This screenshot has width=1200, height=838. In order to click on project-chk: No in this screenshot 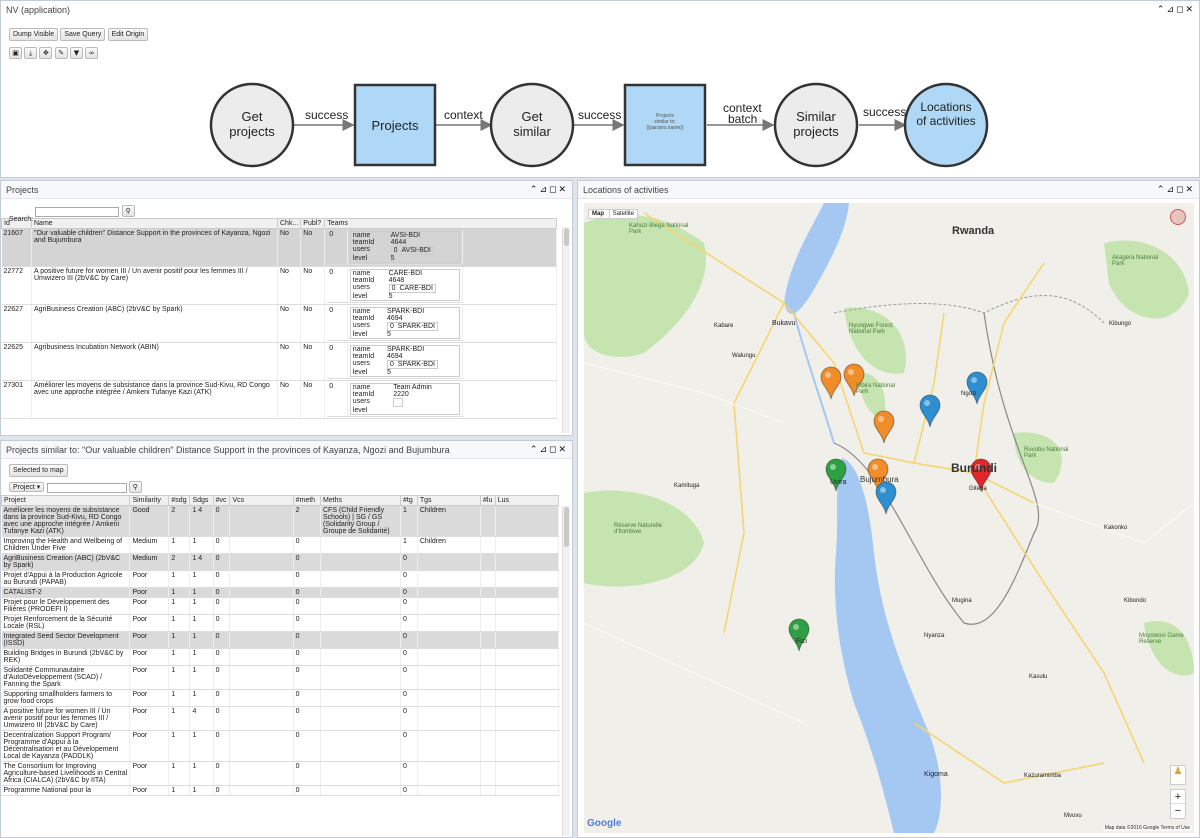, I will do `click(289, 247)`.